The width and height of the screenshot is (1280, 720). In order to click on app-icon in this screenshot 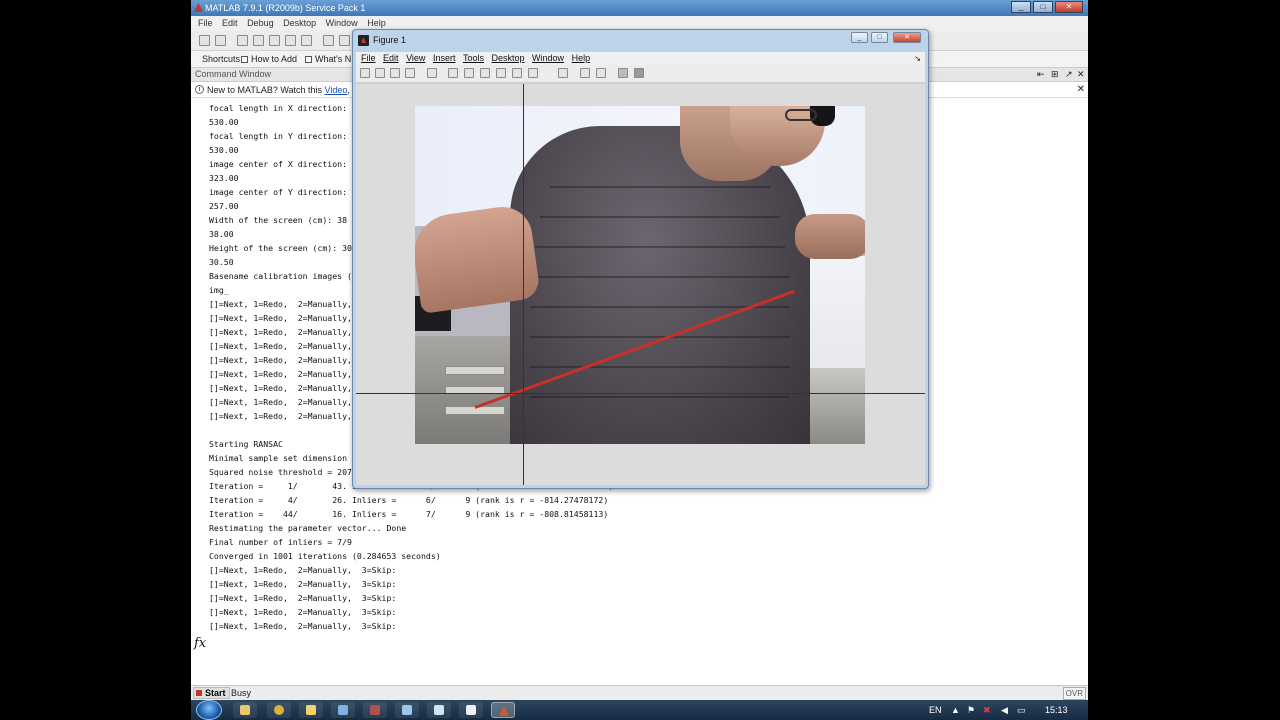, I will do `click(311, 710)`.